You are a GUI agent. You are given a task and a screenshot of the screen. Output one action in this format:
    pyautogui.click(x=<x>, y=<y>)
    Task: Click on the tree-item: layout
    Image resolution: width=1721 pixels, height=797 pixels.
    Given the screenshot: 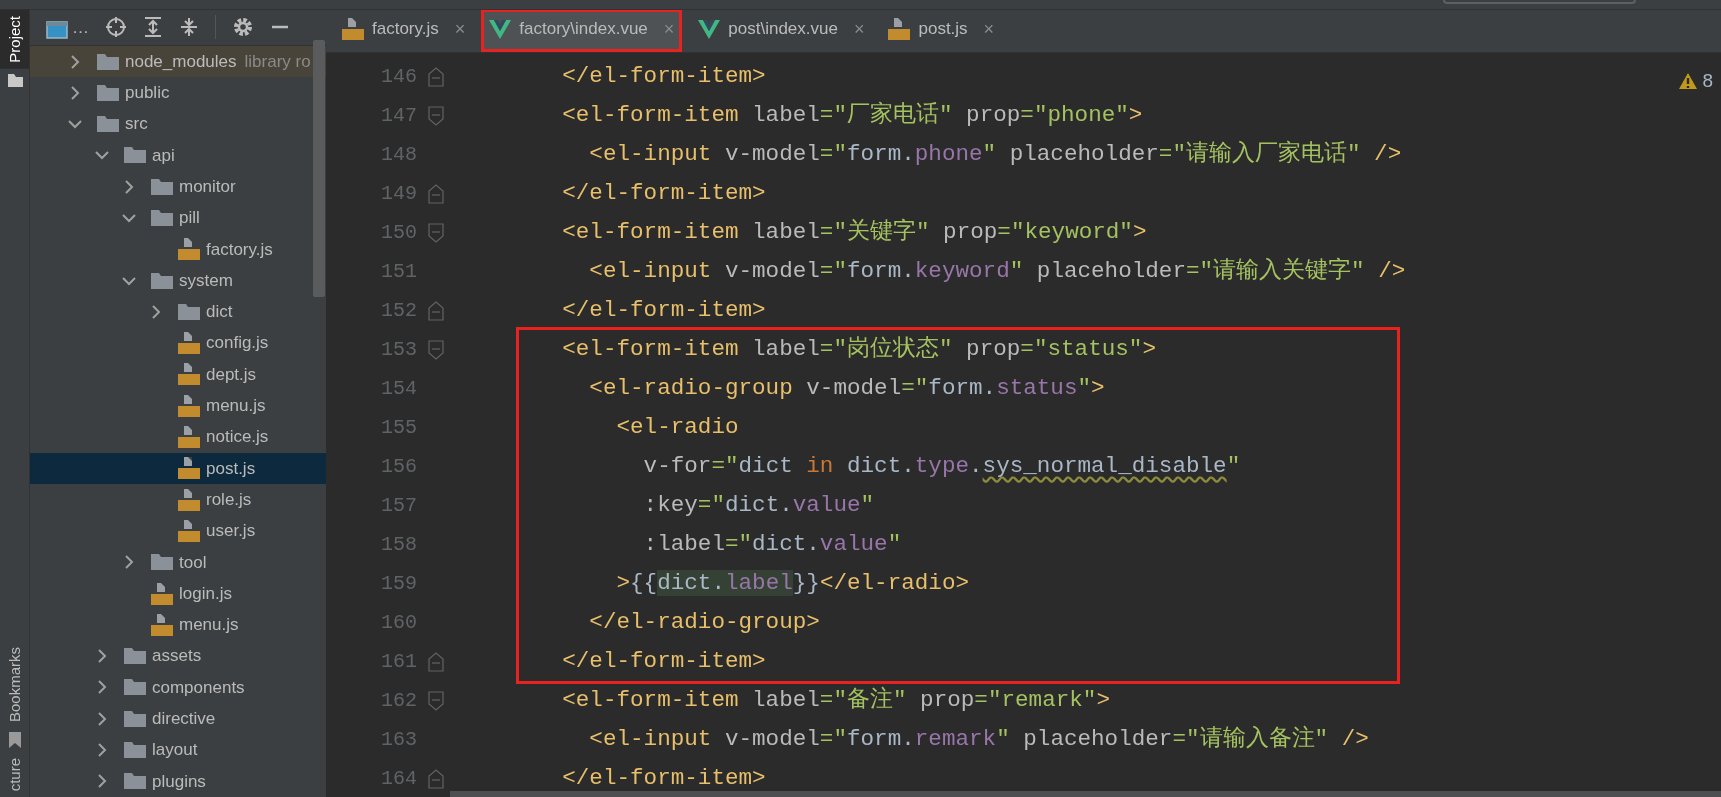 What is the action you would take?
    pyautogui.click(x=178, y=750)
    